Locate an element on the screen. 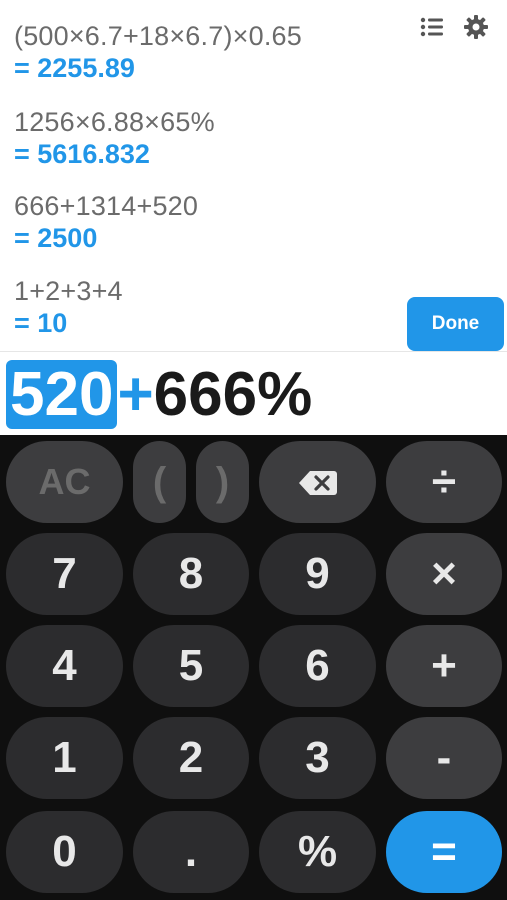  list-icon is located at coordinates (432, 27).